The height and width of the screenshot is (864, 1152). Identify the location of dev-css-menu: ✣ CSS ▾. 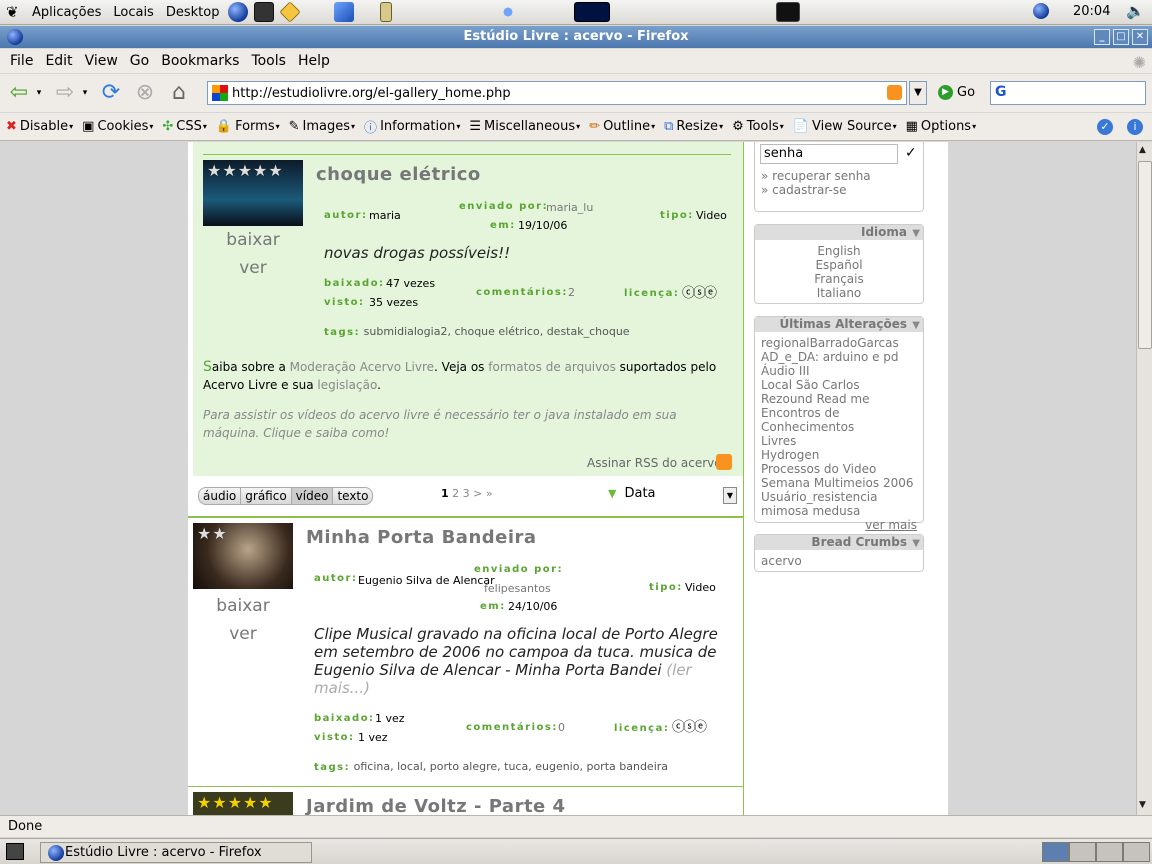
(184, 126).